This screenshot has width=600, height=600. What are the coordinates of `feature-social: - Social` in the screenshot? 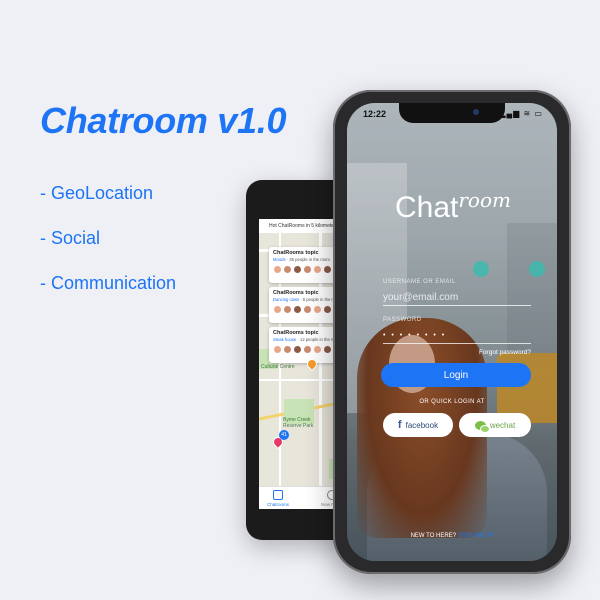 It's located at (70, 238).